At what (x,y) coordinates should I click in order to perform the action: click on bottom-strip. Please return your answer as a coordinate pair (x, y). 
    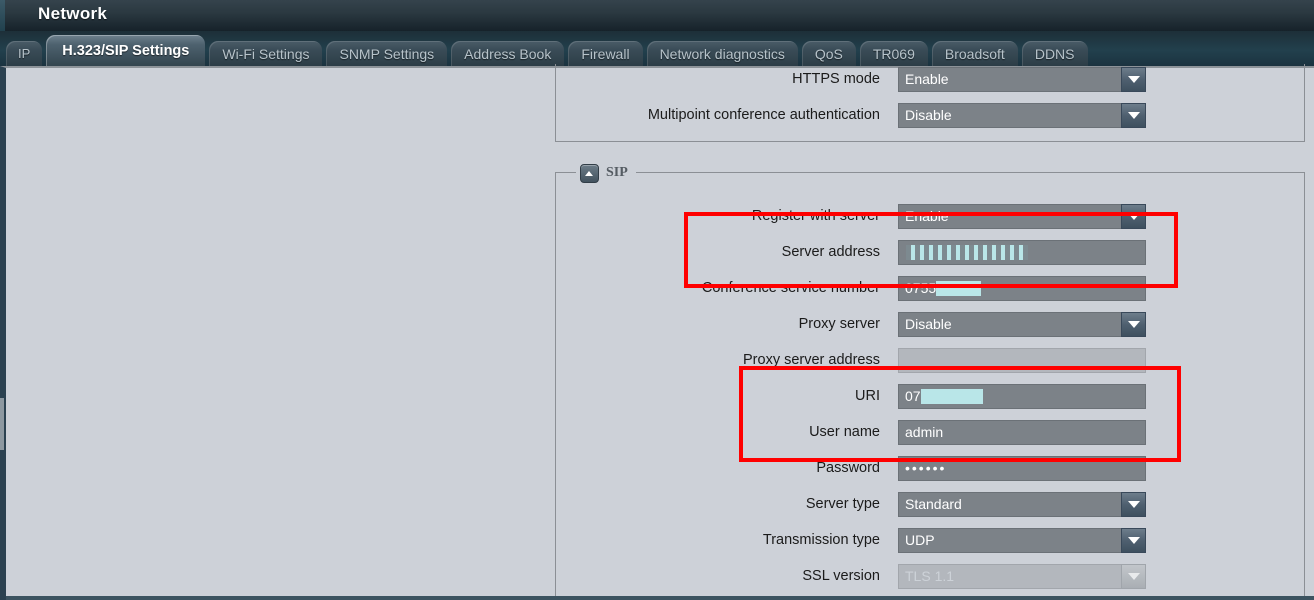
    Looking at the image, I should click on (660, 598).